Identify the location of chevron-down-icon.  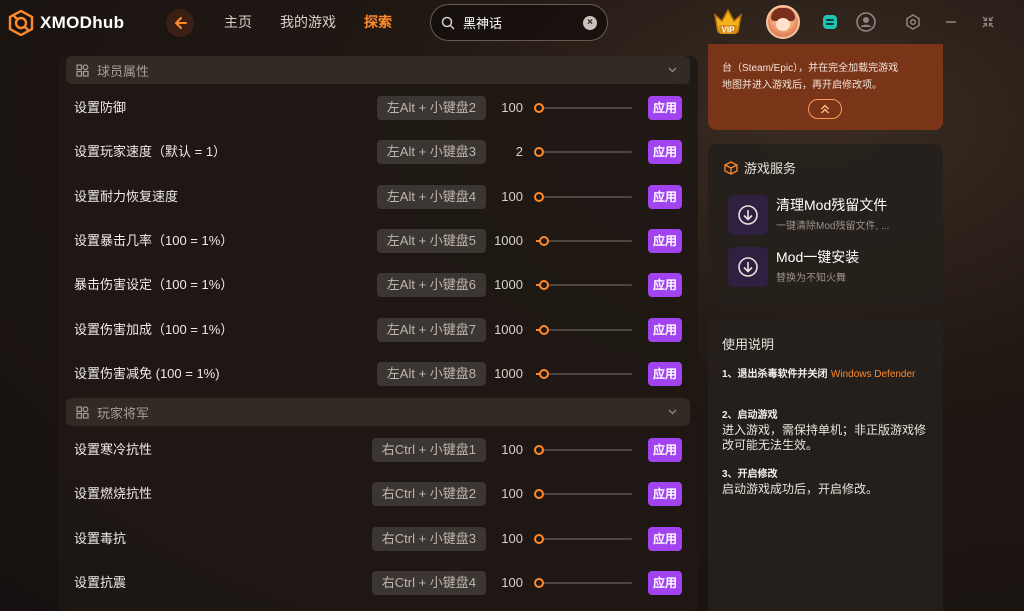
(672, 70).